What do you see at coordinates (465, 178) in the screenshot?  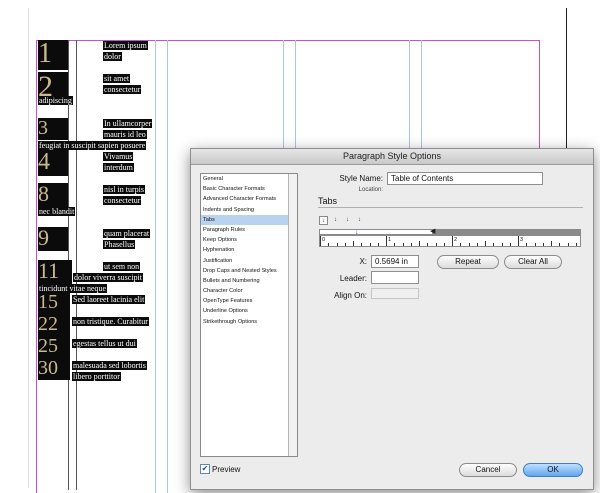 I see `style-name-field: Table of Contents` at bounding box center [465, 178].